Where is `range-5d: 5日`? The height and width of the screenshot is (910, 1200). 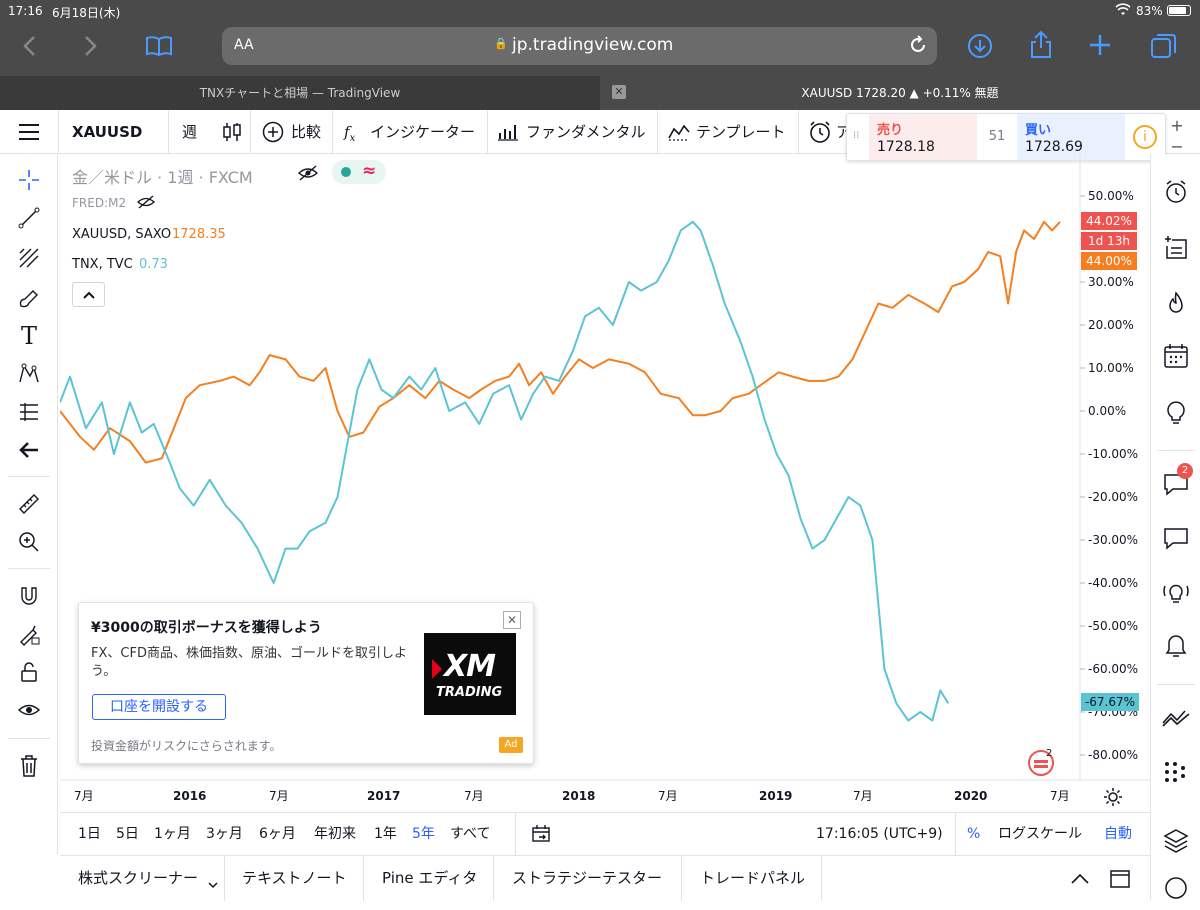
range-5d: 5日 is located at coordinates (127, 834).